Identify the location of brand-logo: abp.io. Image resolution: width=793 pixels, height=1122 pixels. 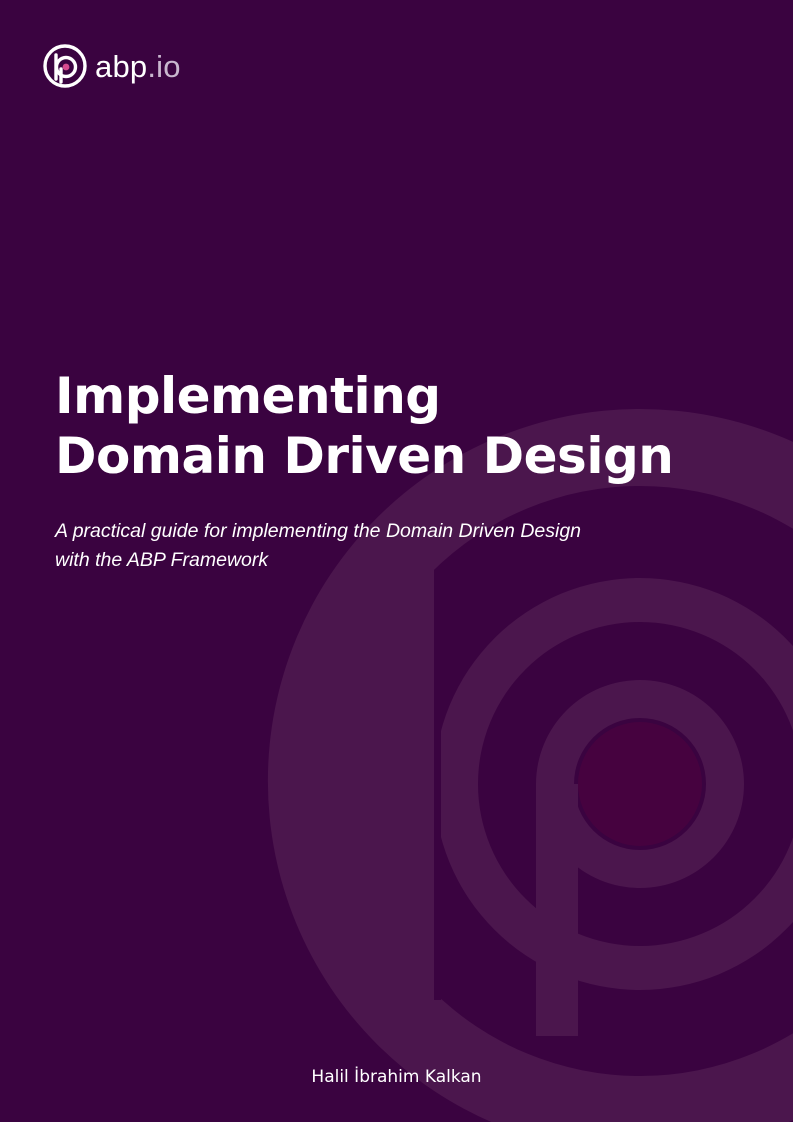
(111, 66).